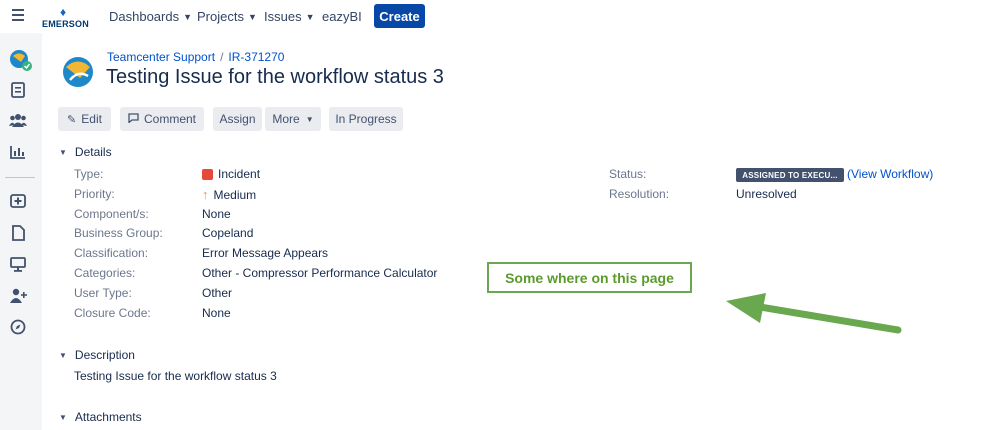  I want to click on business-group-label: Business Group:, so click(118, 233).